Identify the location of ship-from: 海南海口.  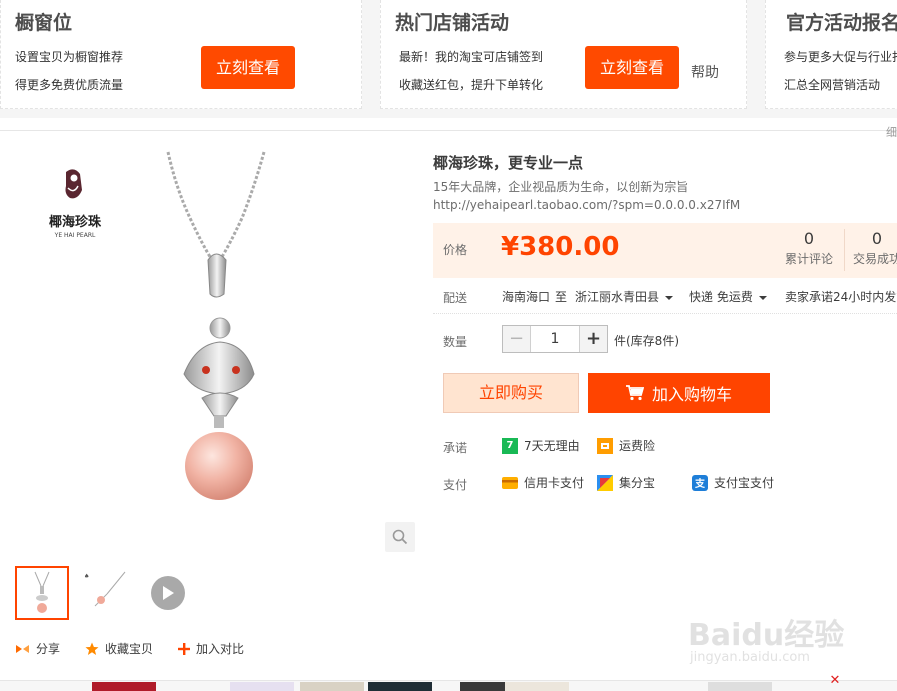
(526, 297).